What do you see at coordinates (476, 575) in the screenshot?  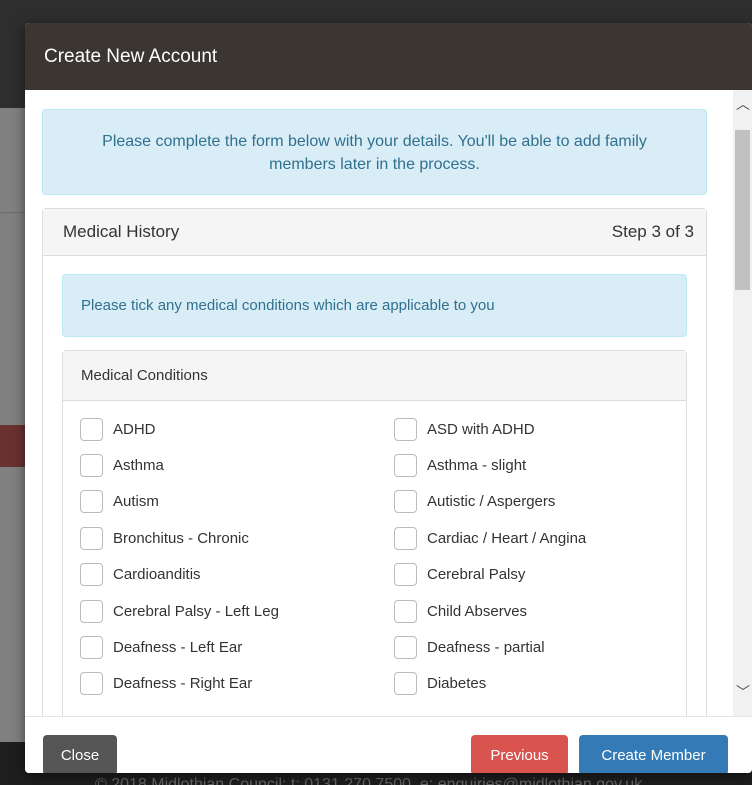 I see `condition-label: Cerebral Palsy` at bounding box center [476, 575].